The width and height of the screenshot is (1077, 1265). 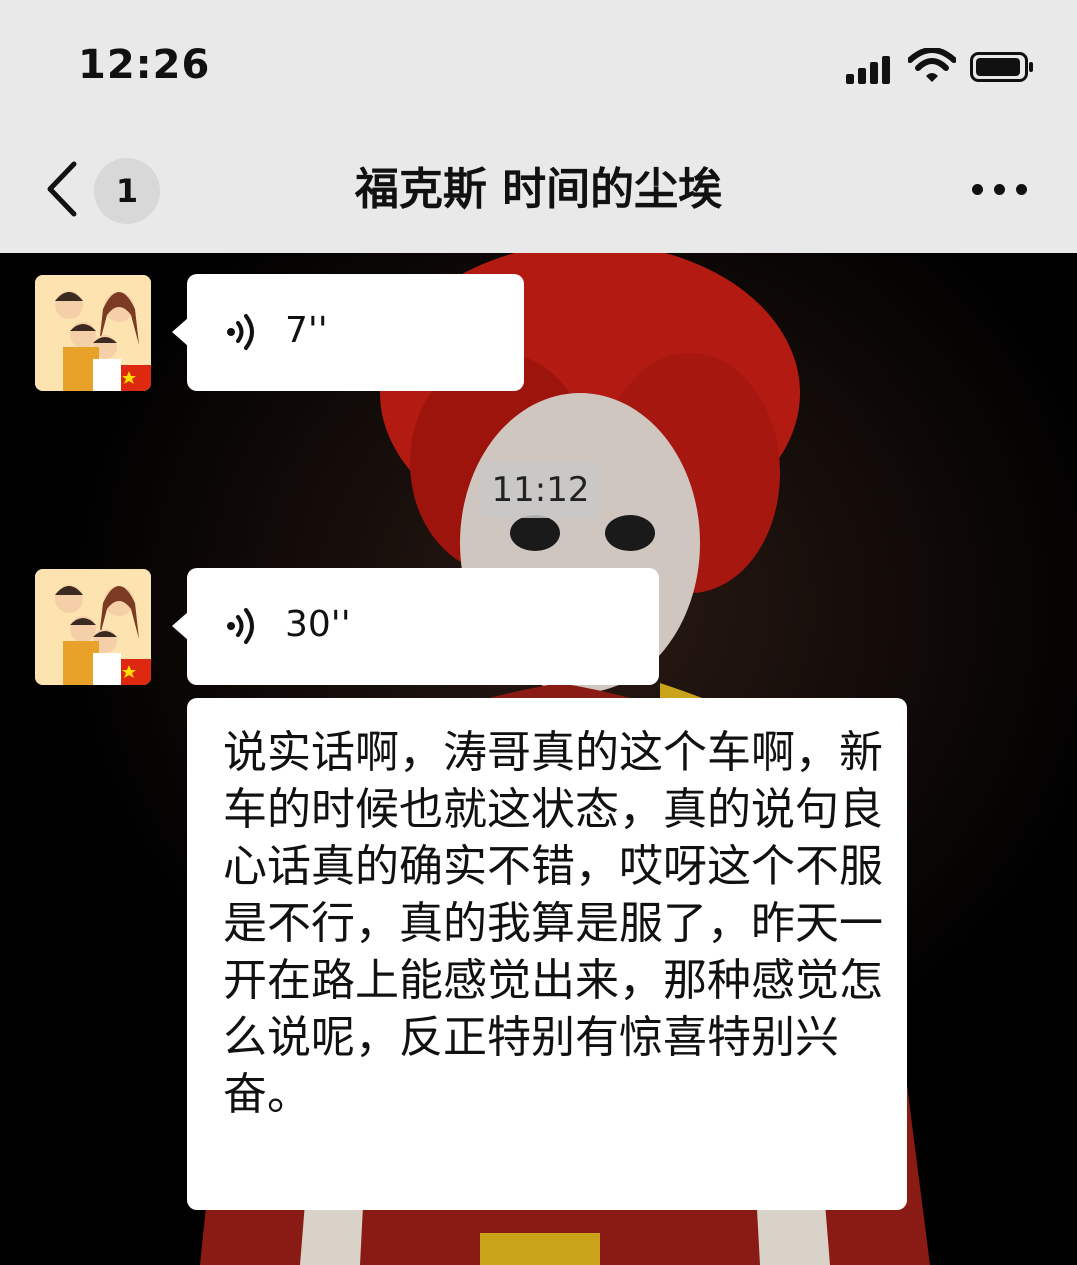 I want to click on more-icon, so click(x=1000, y=190).